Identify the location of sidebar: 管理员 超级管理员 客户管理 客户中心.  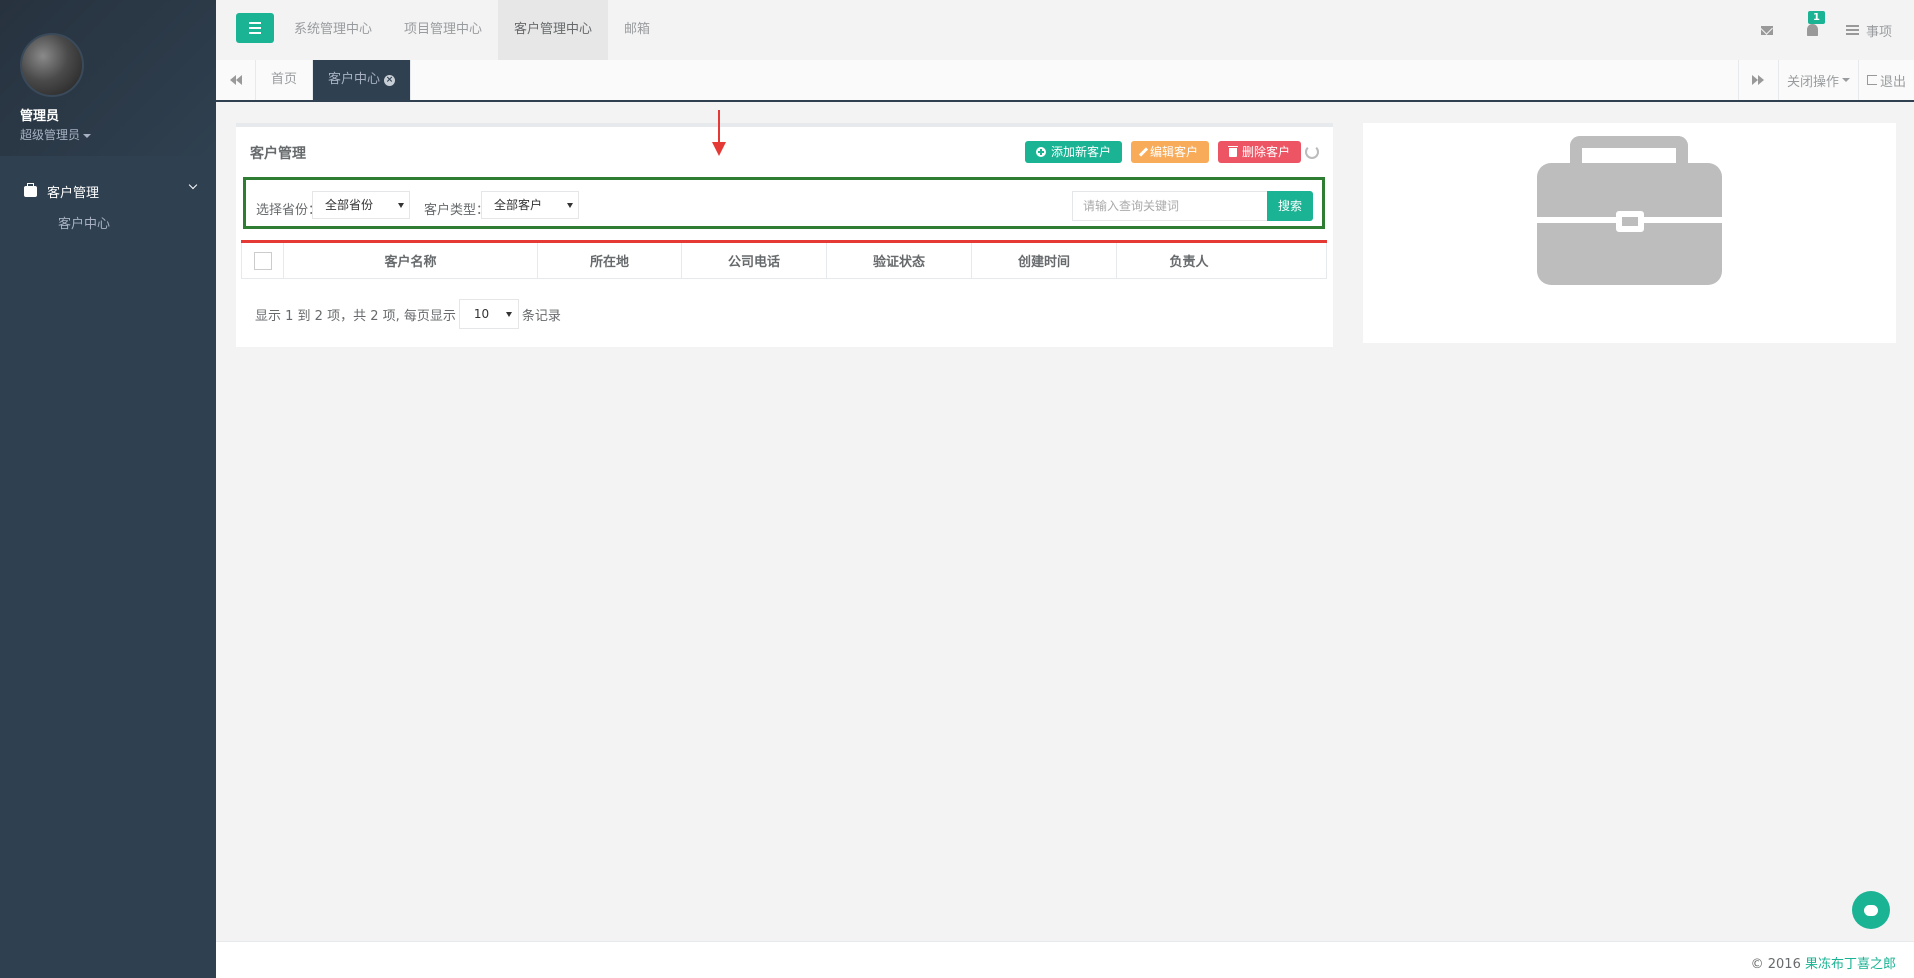
(108, 489).